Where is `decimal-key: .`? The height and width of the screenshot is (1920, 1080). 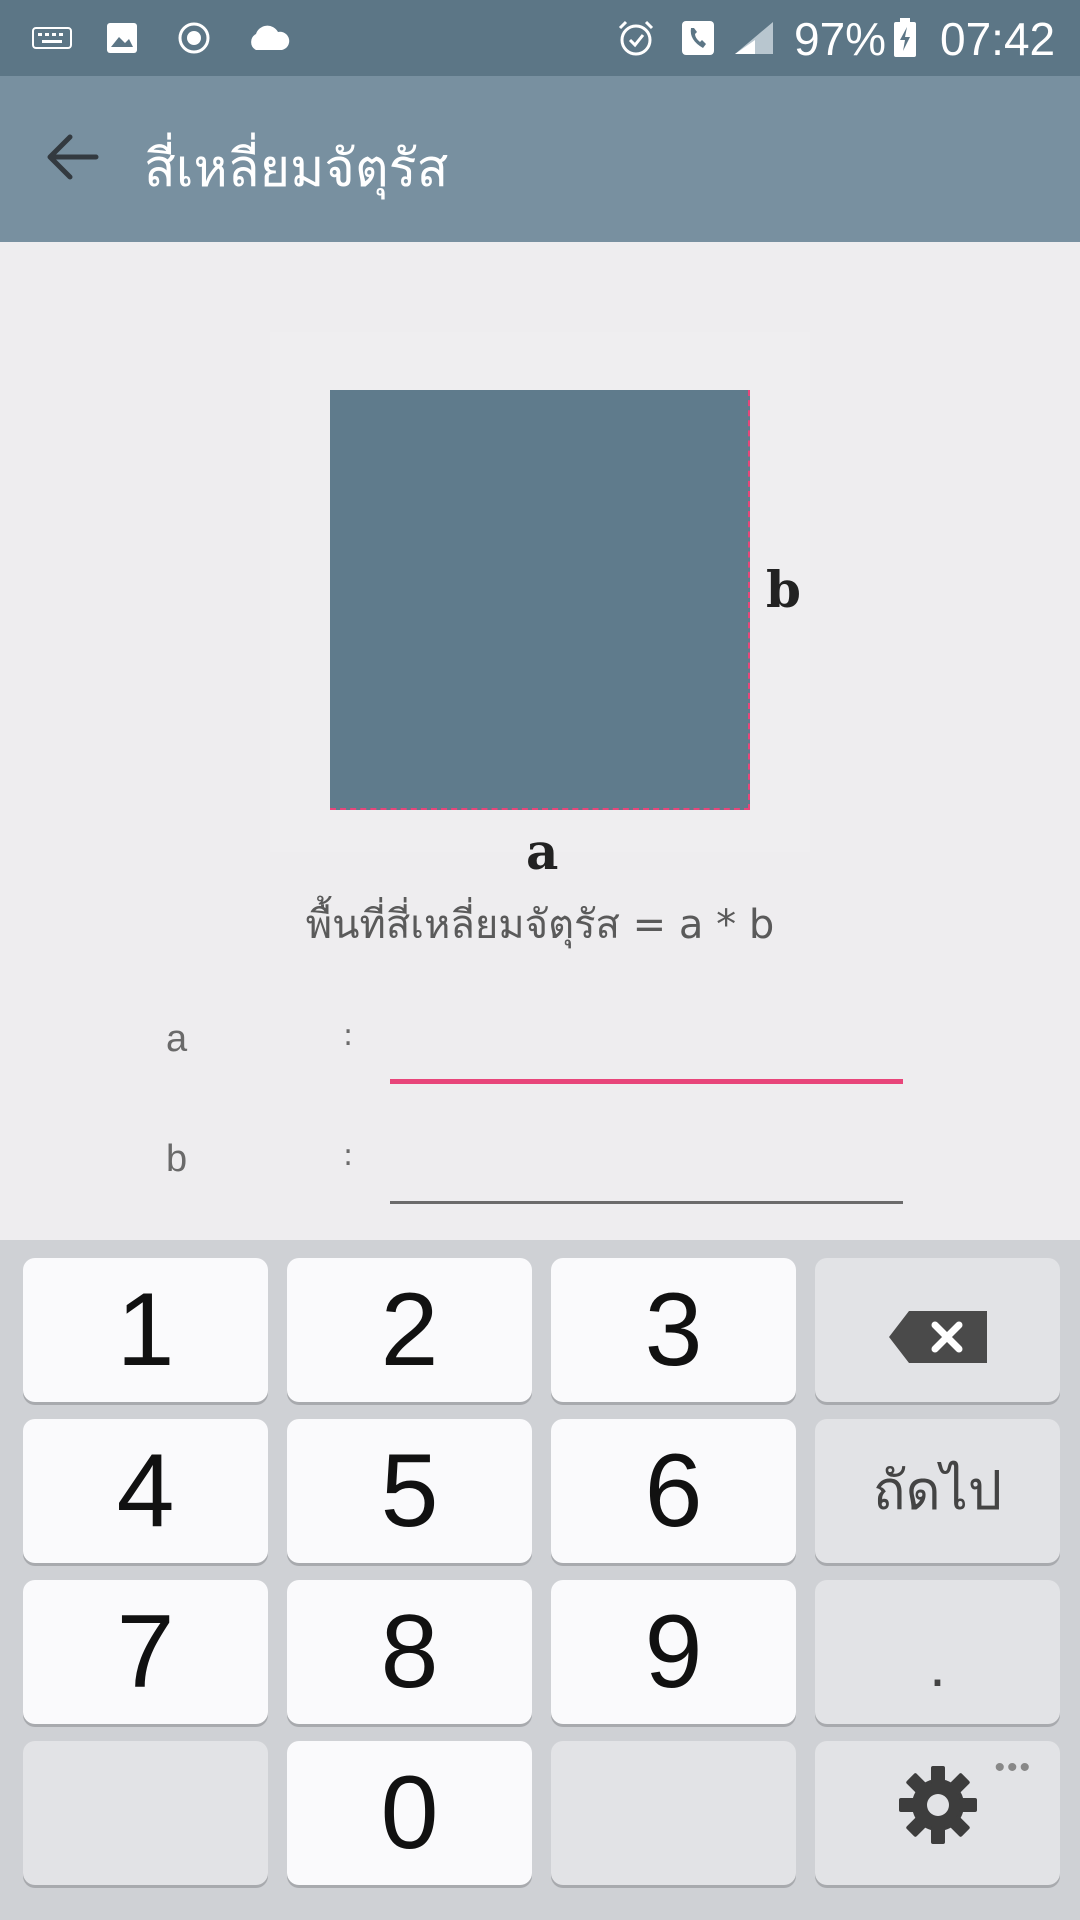
decimal-key: . is located at coordinates (937, 1652).